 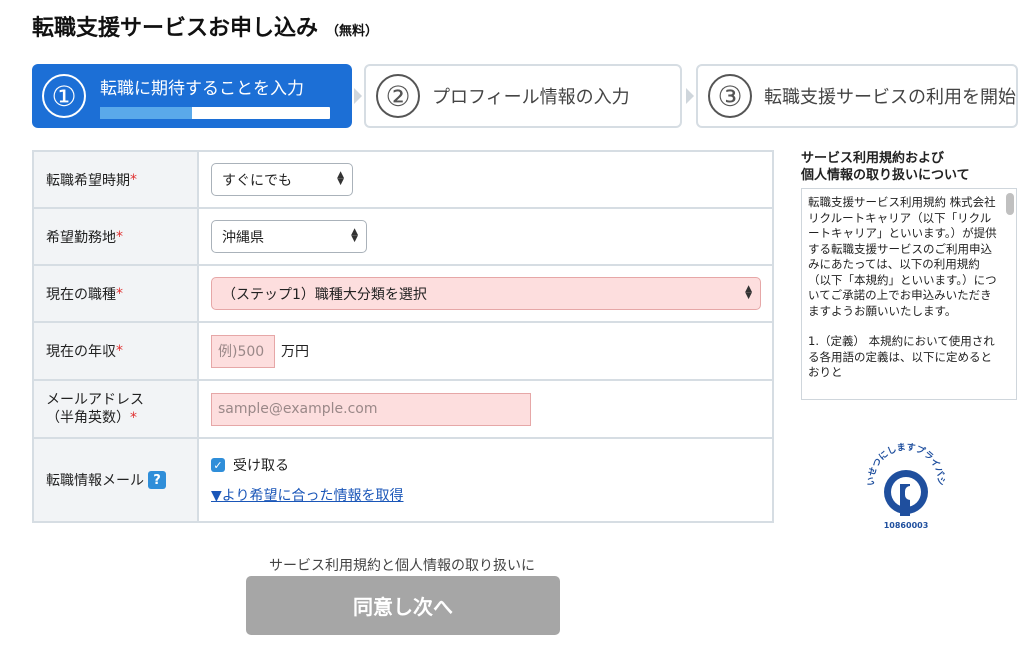 I want to click on step-1: ① 転職に期待することを入力, so click(x=192, y=96).